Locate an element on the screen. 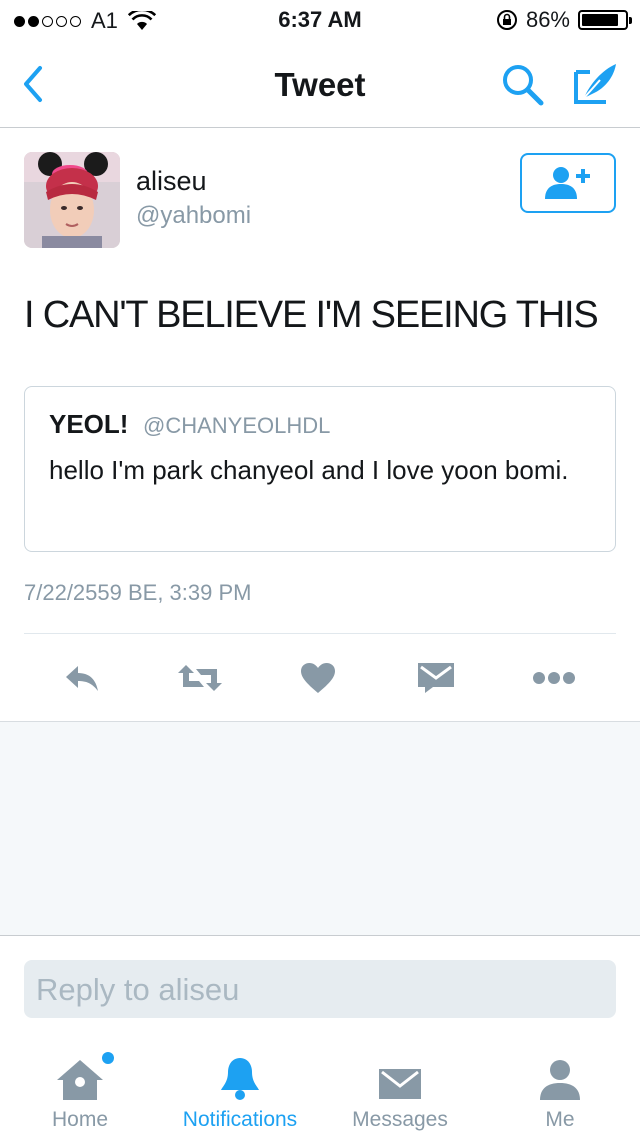  status-right: 86% is located at coordinates (564, 20).